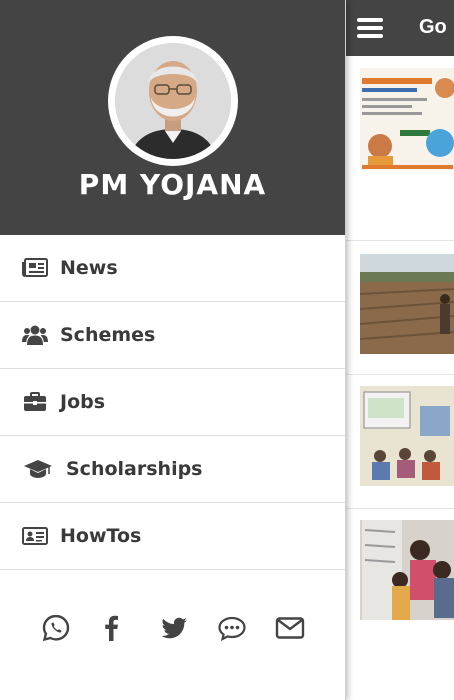 The image size is (454, 700). What do you see at coordinates (101, 536) in the screenshot?
I see `menu-item-label: HowTos` at bounding box center [101, 536].